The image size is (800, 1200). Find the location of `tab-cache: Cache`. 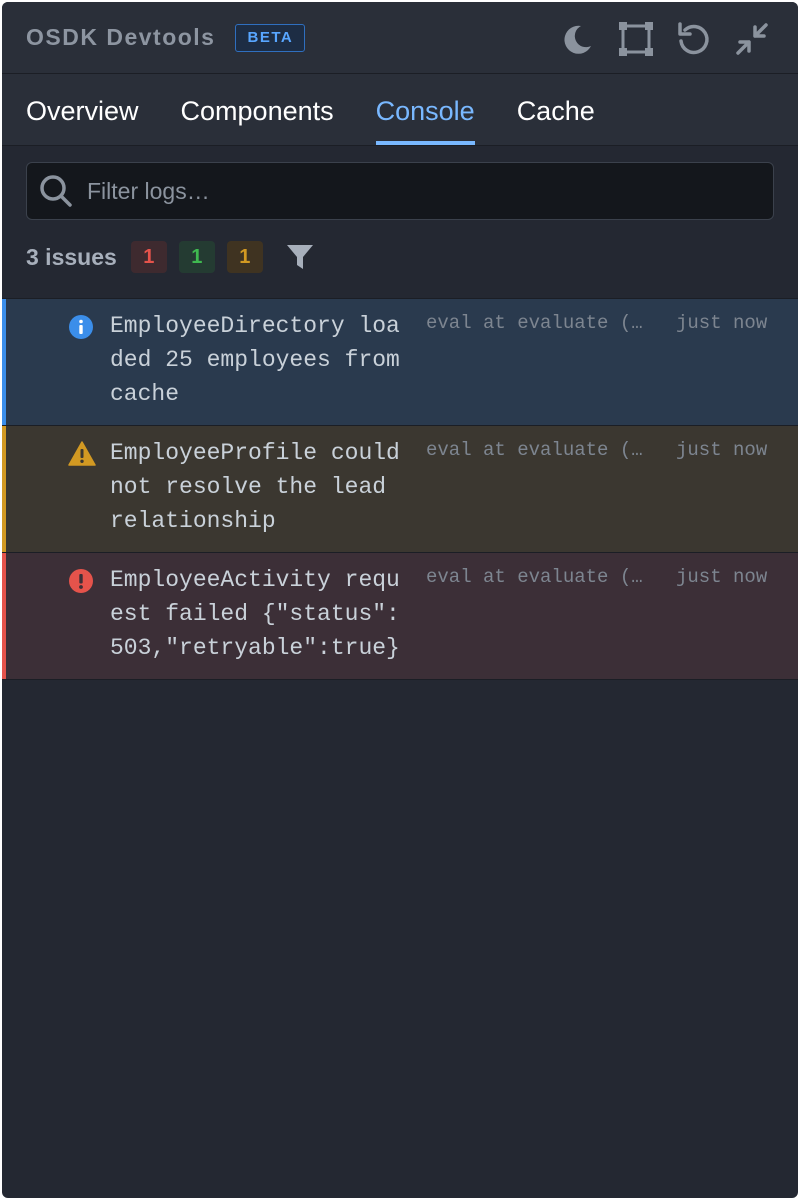

tab-cache: Cache is located at coordinates (556, 120).